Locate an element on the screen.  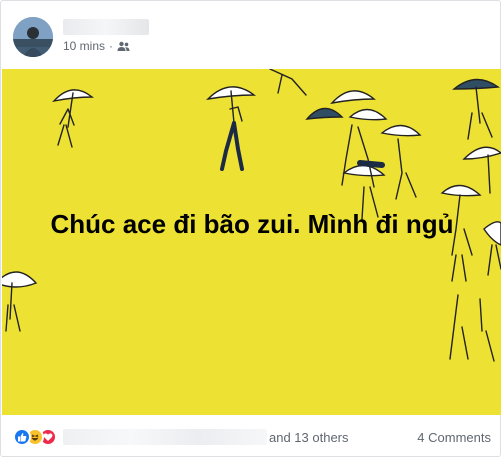
post-meta: 10 mins · is located at coordinates (97, 46).